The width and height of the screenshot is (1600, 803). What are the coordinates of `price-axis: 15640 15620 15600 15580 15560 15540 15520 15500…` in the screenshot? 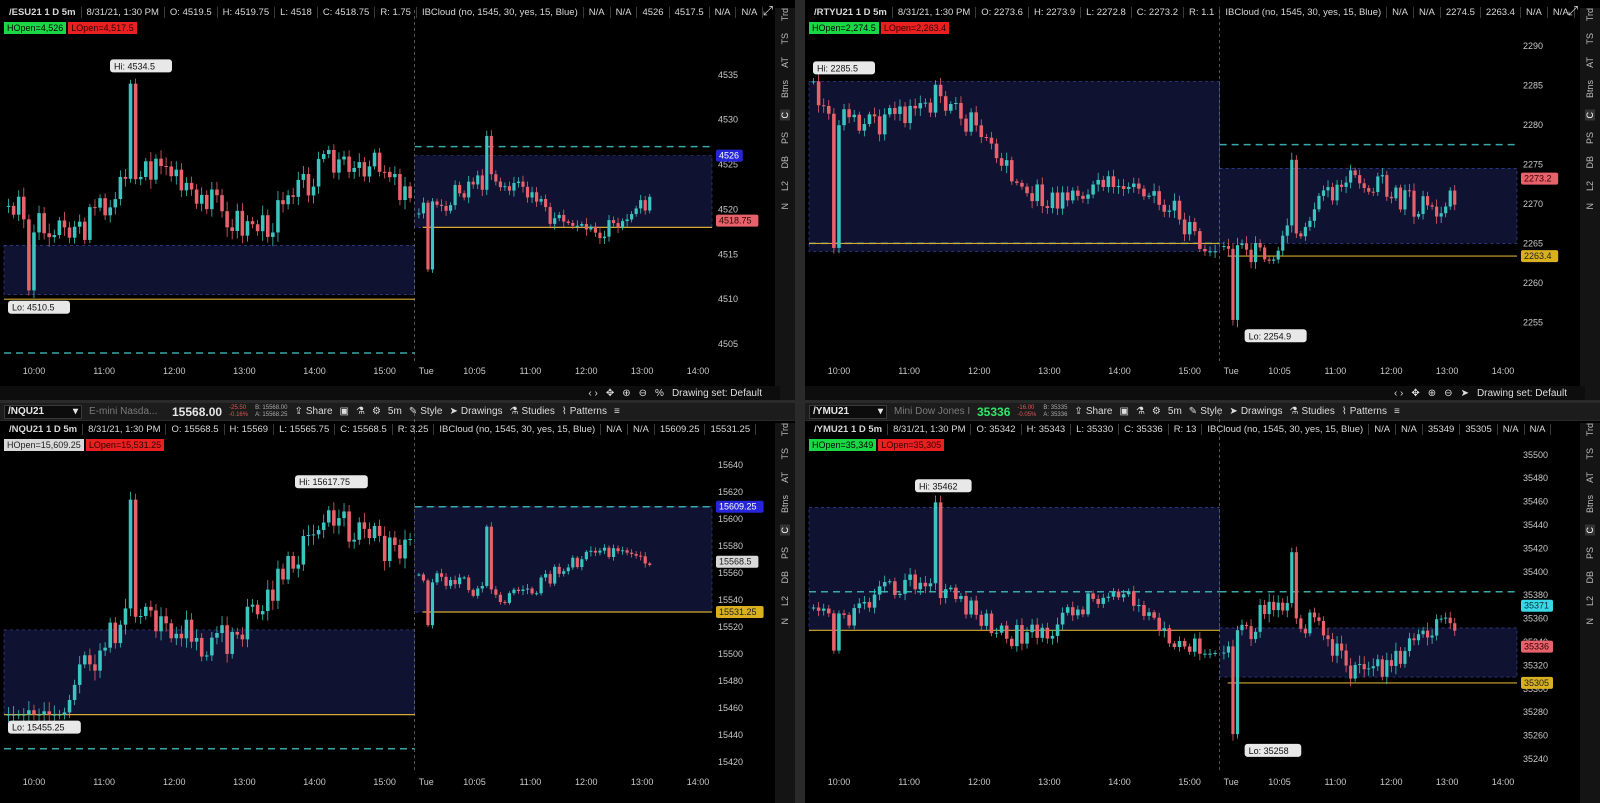 It's located at (740, 613).